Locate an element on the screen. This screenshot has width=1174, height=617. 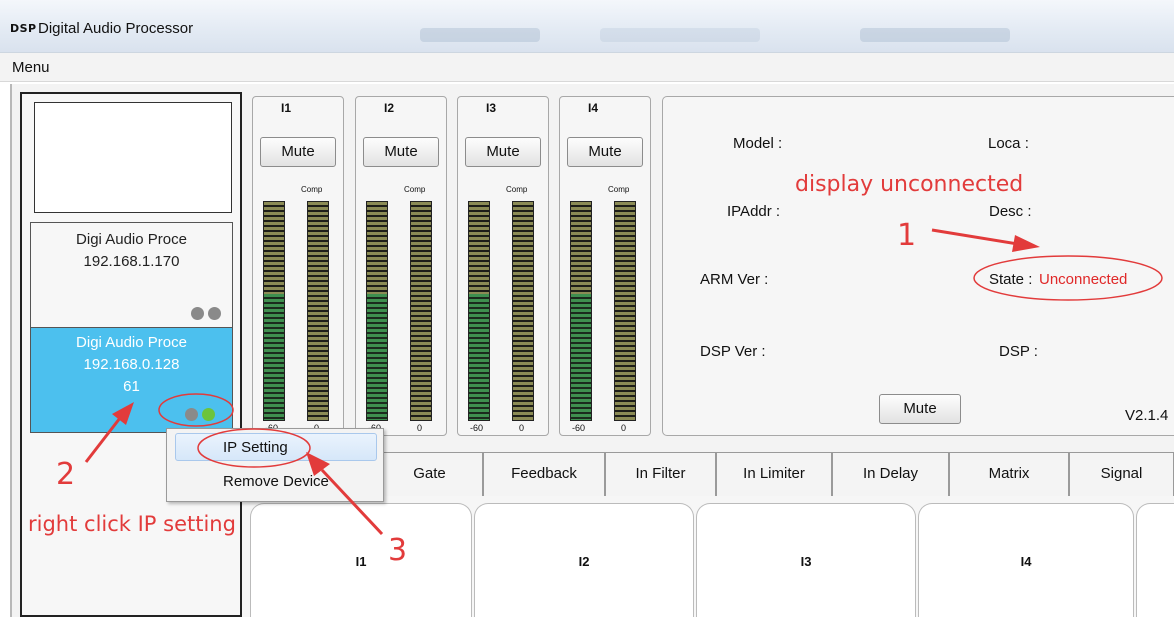
annotation-display-unconnected: display unconnected is located at coordinates (909, 184).